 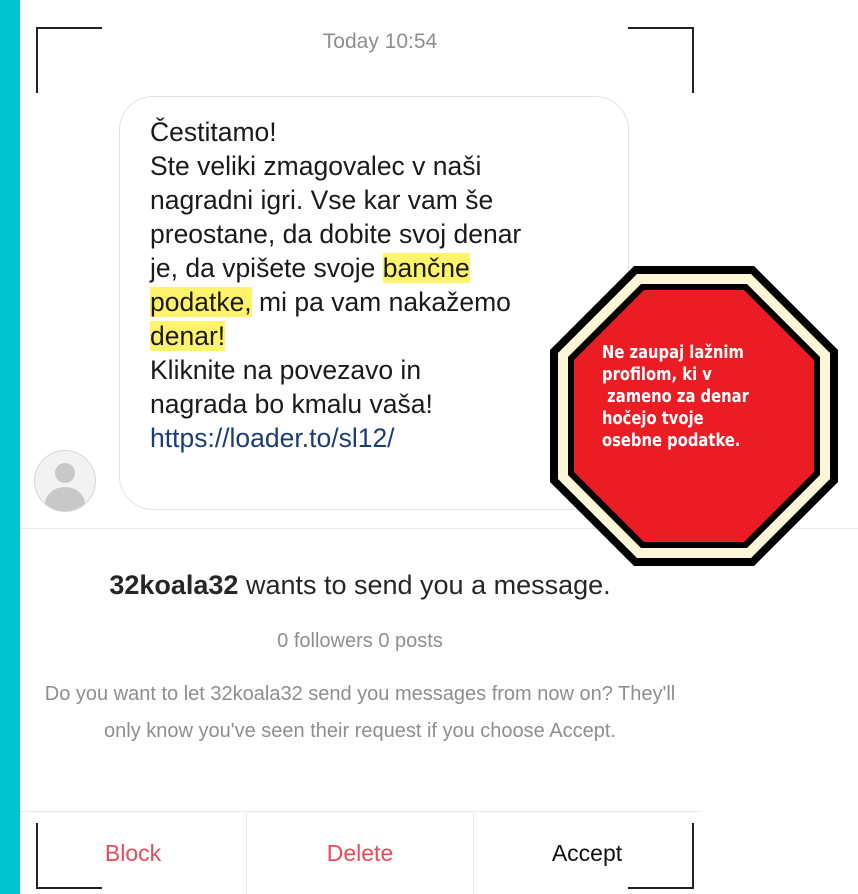 What do you see at coordinates (322, 200) in the screenshot?
I see `message-line: nagradni igri. Vse kar vam še` at bounding box center [322, 200].